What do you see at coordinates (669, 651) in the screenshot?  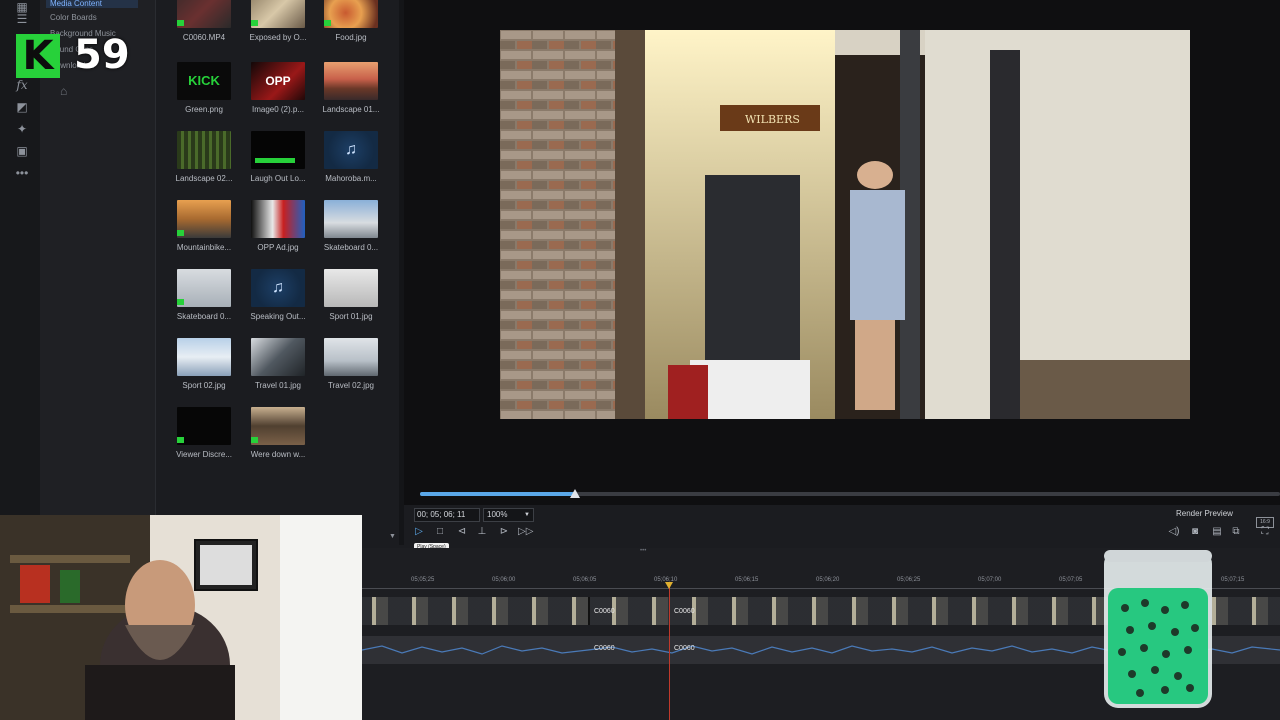 I see `playhead` at bounding box center [669, 651].